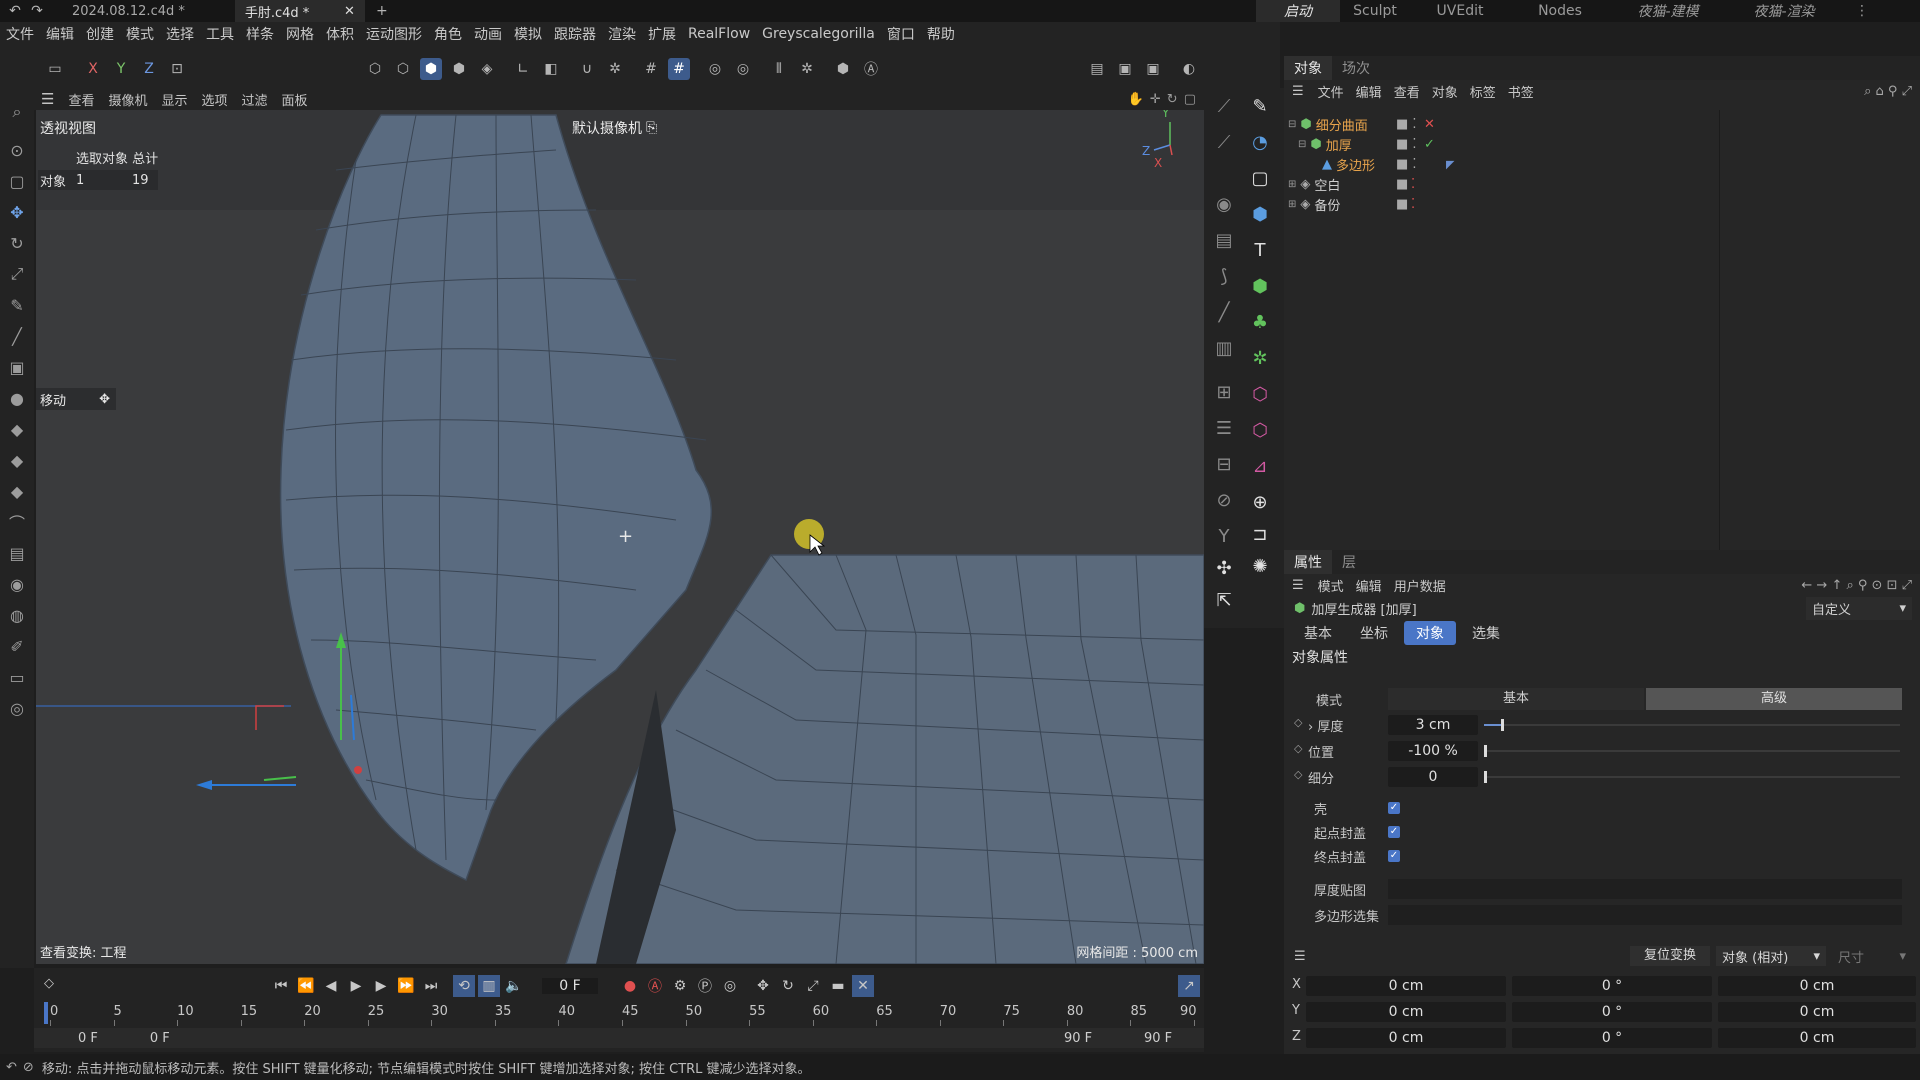 This screenshot has height=1080, width=1920. What do you see at coordinates (1406, 144) in the screenshot?
I see `visibility-dots: ■ ⁚` at bounding box center [1406, 144].